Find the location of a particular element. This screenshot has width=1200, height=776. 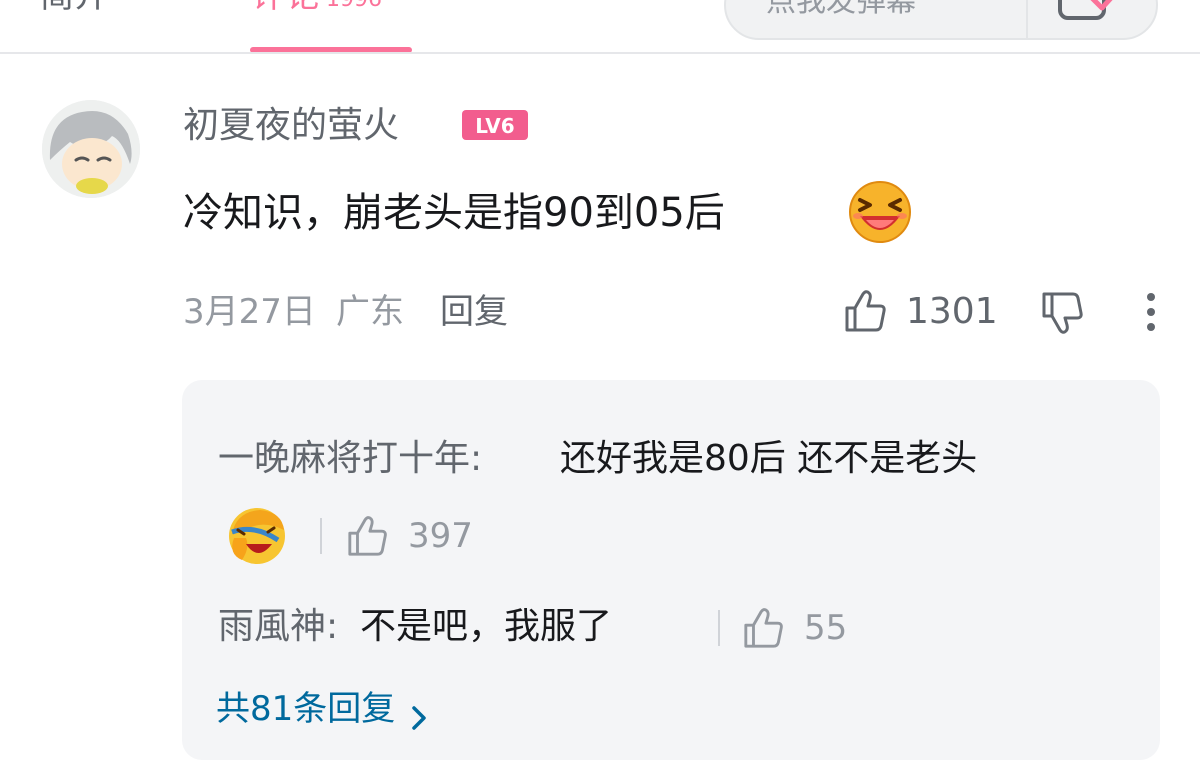

comment-username: 初夏夜的萤火 is located at coordinates (291, 126).